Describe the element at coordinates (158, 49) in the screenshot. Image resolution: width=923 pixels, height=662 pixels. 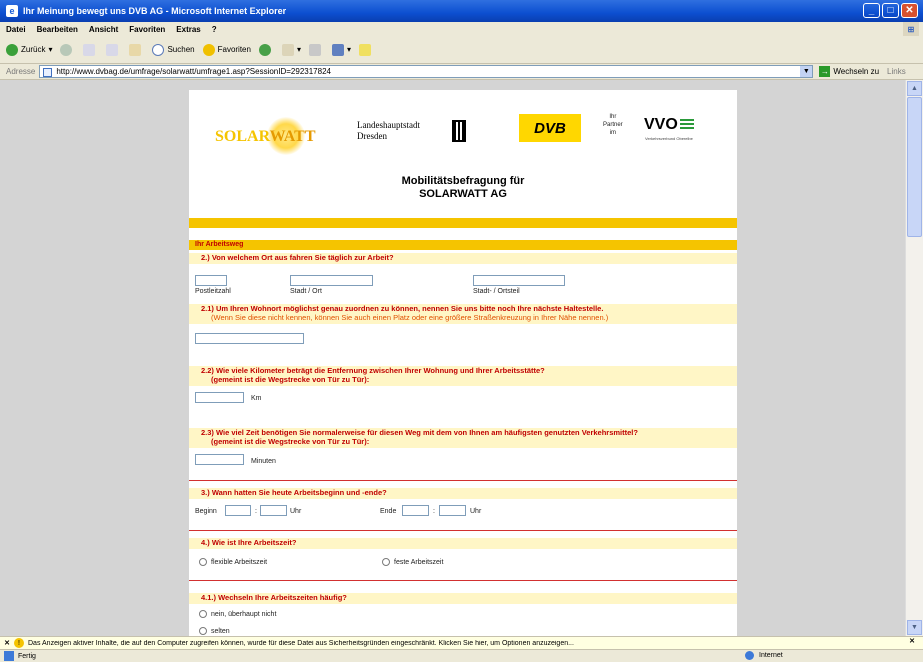
I see `search-icon` at that location.